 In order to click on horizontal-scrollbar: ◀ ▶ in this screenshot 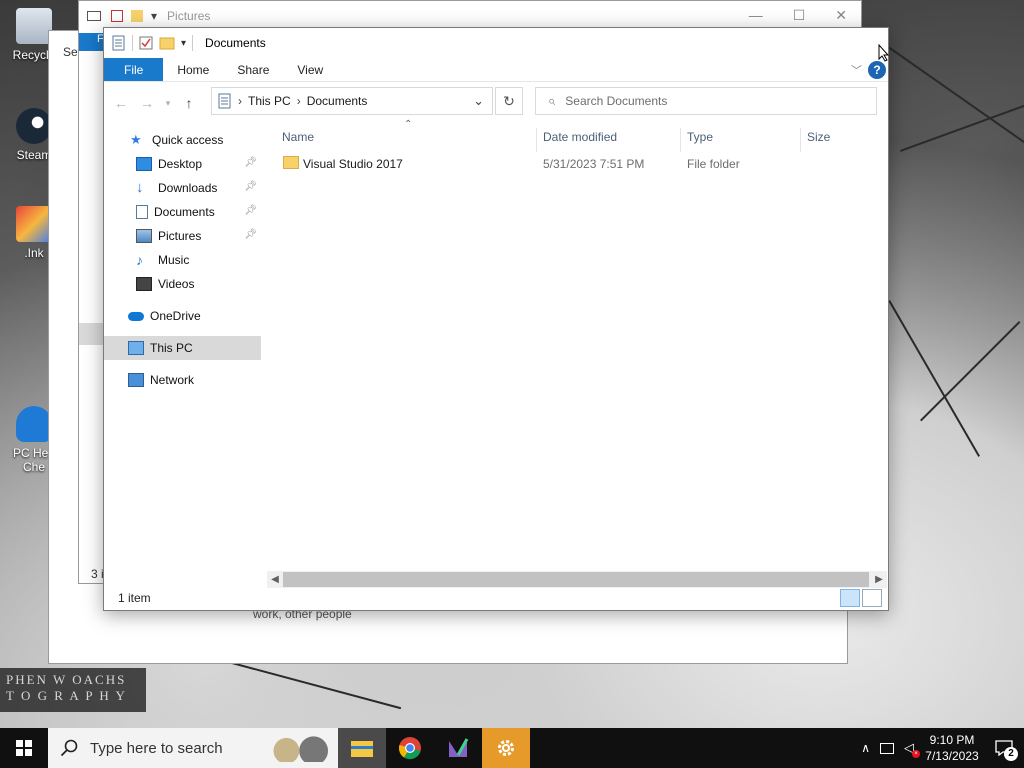, I will do `click(577, 579)`.